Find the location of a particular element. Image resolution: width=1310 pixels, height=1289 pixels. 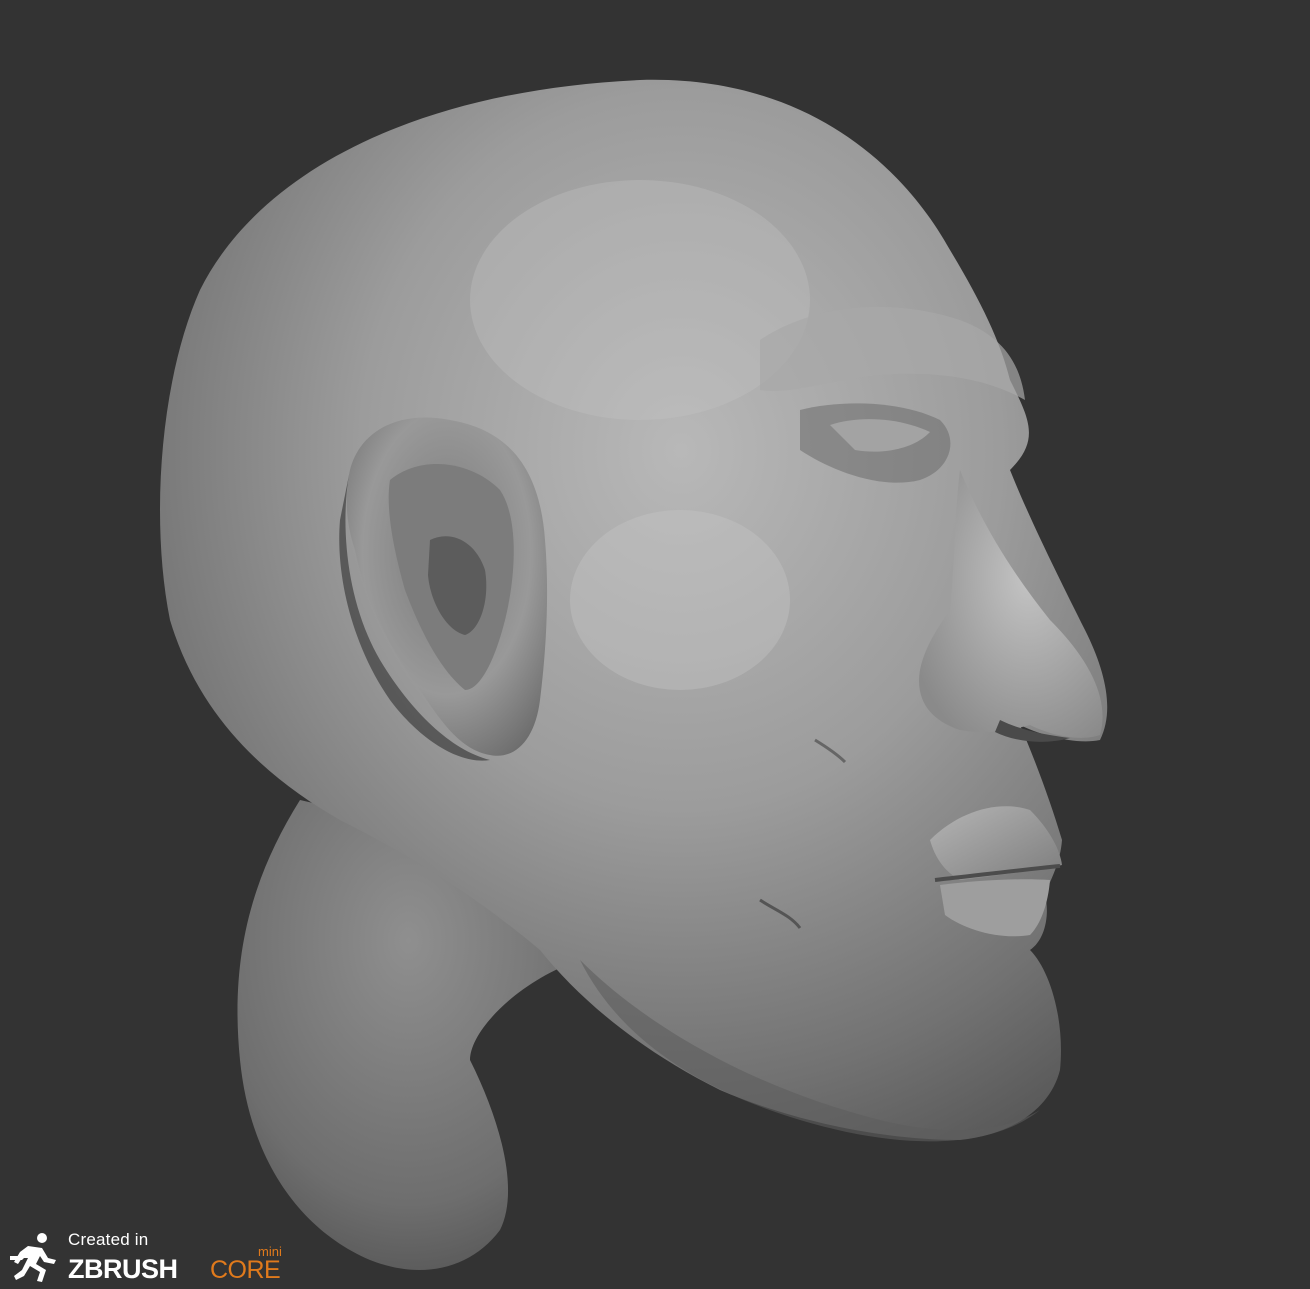

created-in-label: Created in is located at coordinates (108, 1239).